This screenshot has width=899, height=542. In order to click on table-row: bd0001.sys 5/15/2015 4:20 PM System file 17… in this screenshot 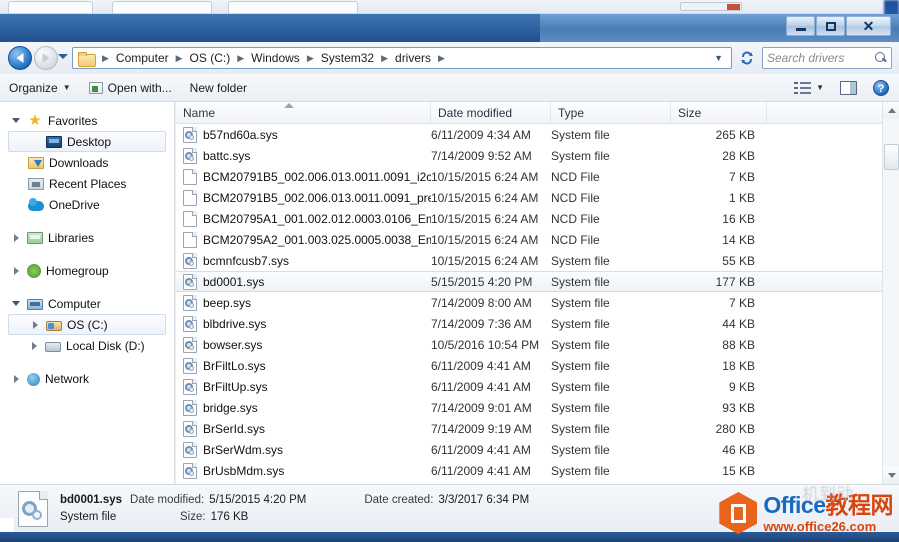, I will do `click(529, 281)`.